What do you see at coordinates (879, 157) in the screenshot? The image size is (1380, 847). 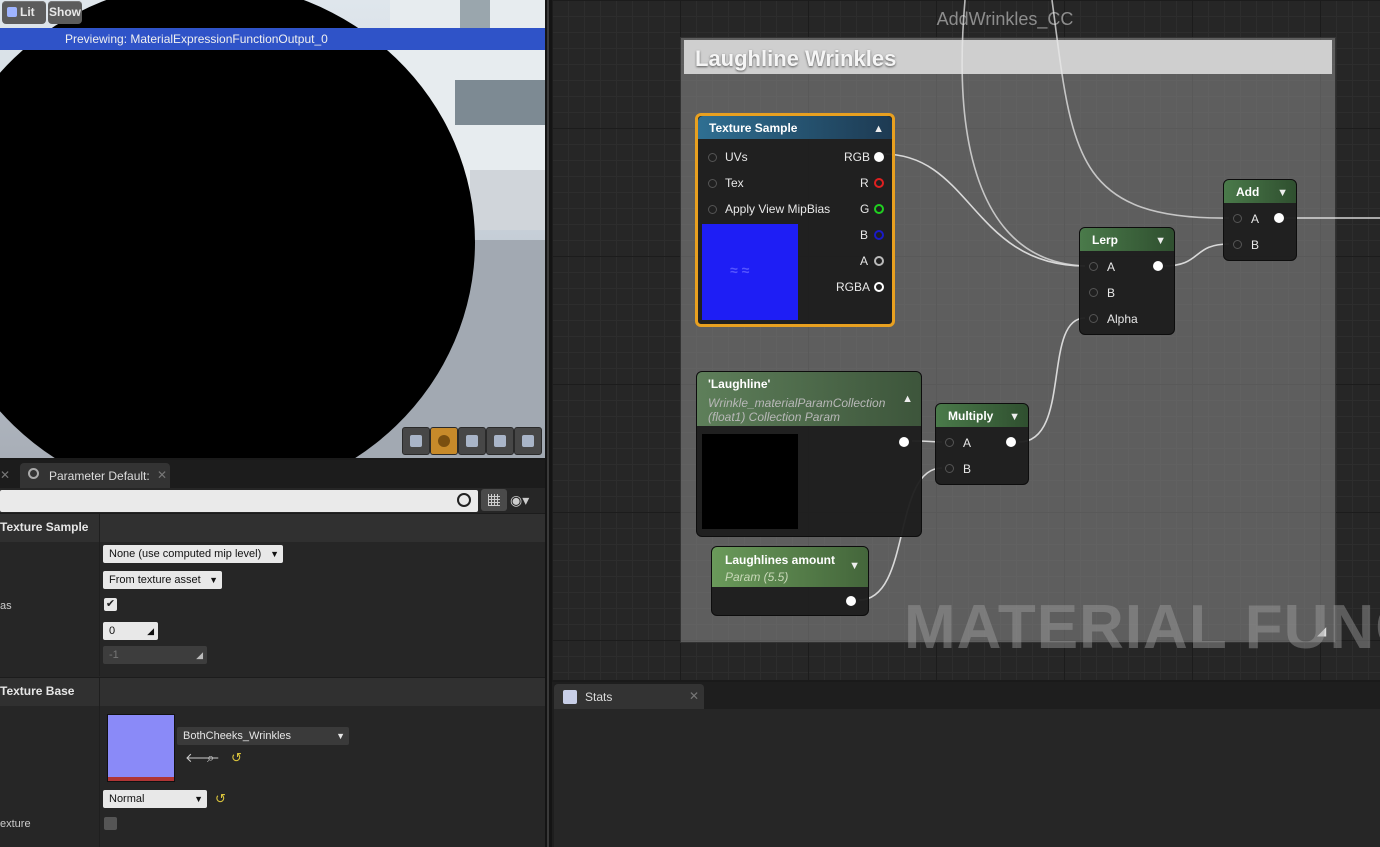 I see `rgb-output-pin` at bounding box center [879, 157].